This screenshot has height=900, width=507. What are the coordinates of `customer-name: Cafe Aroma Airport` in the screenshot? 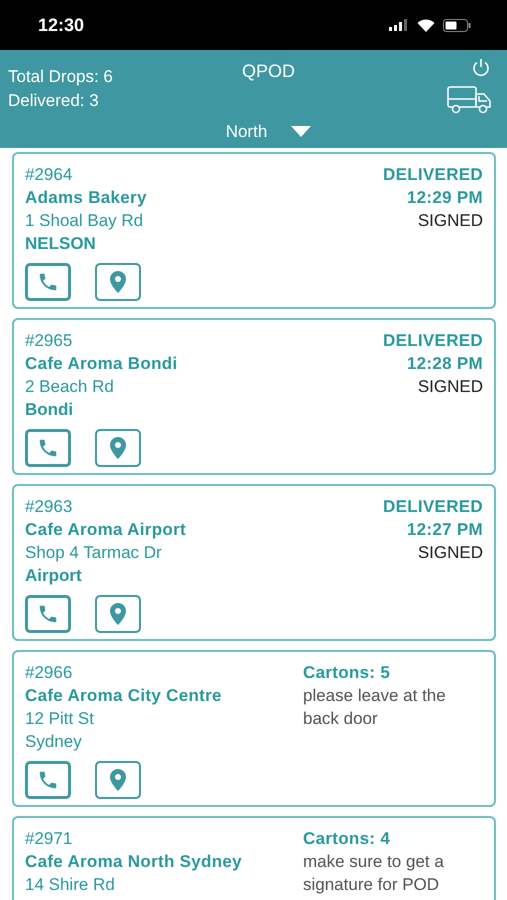 It's located at (106, 530).